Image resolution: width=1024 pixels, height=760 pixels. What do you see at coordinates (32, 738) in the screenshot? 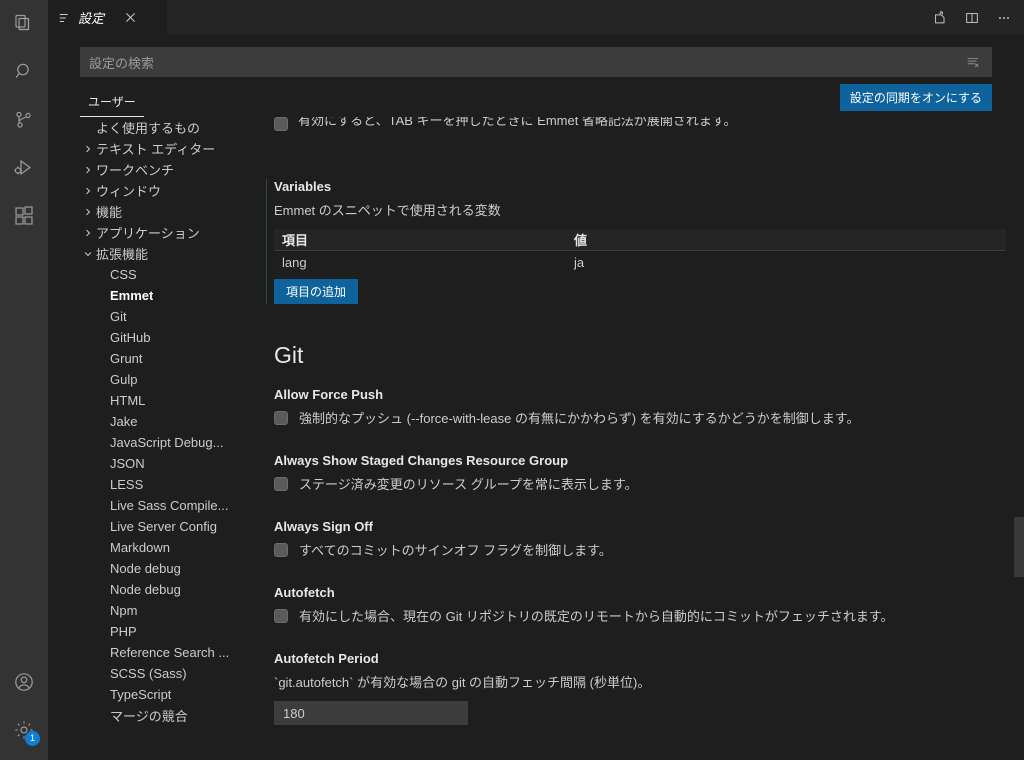
I see `manage-badge: 1` at bounding box center [32, 738].